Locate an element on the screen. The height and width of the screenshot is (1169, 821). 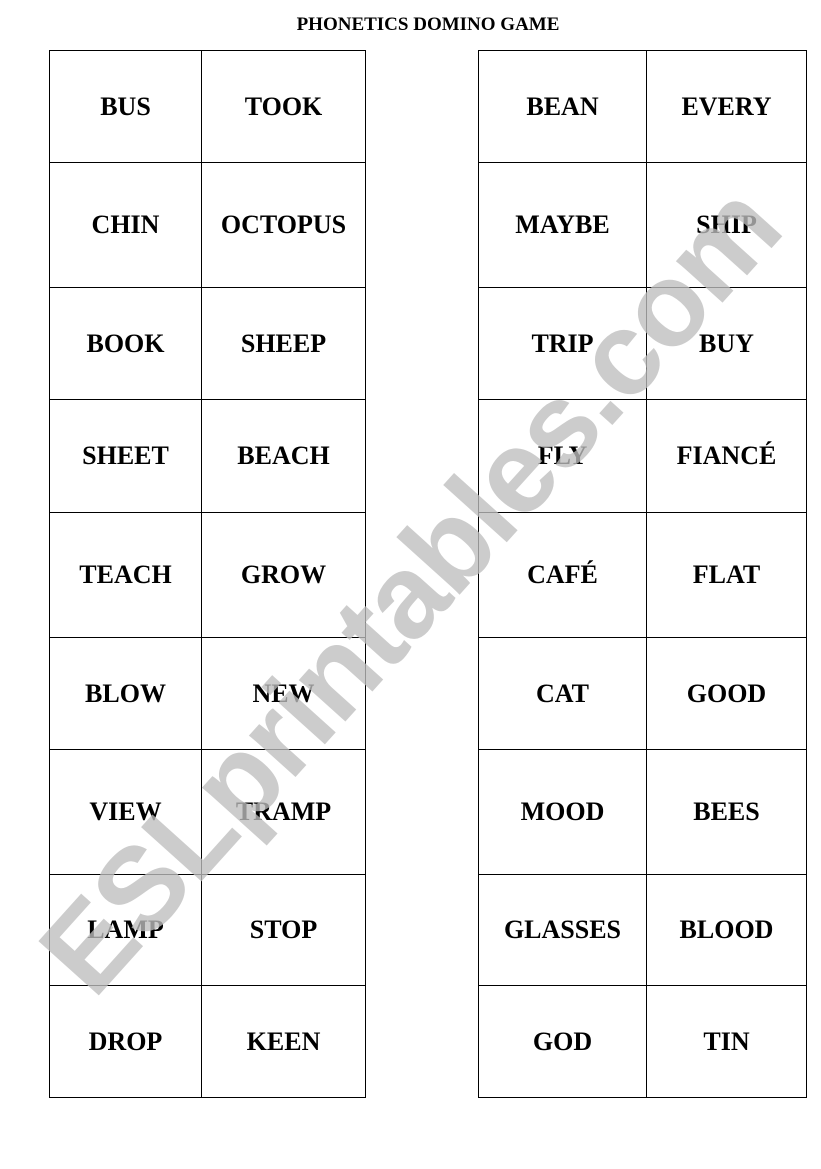
domino-row: CAT GOOD is located at coordinates (642, 693).